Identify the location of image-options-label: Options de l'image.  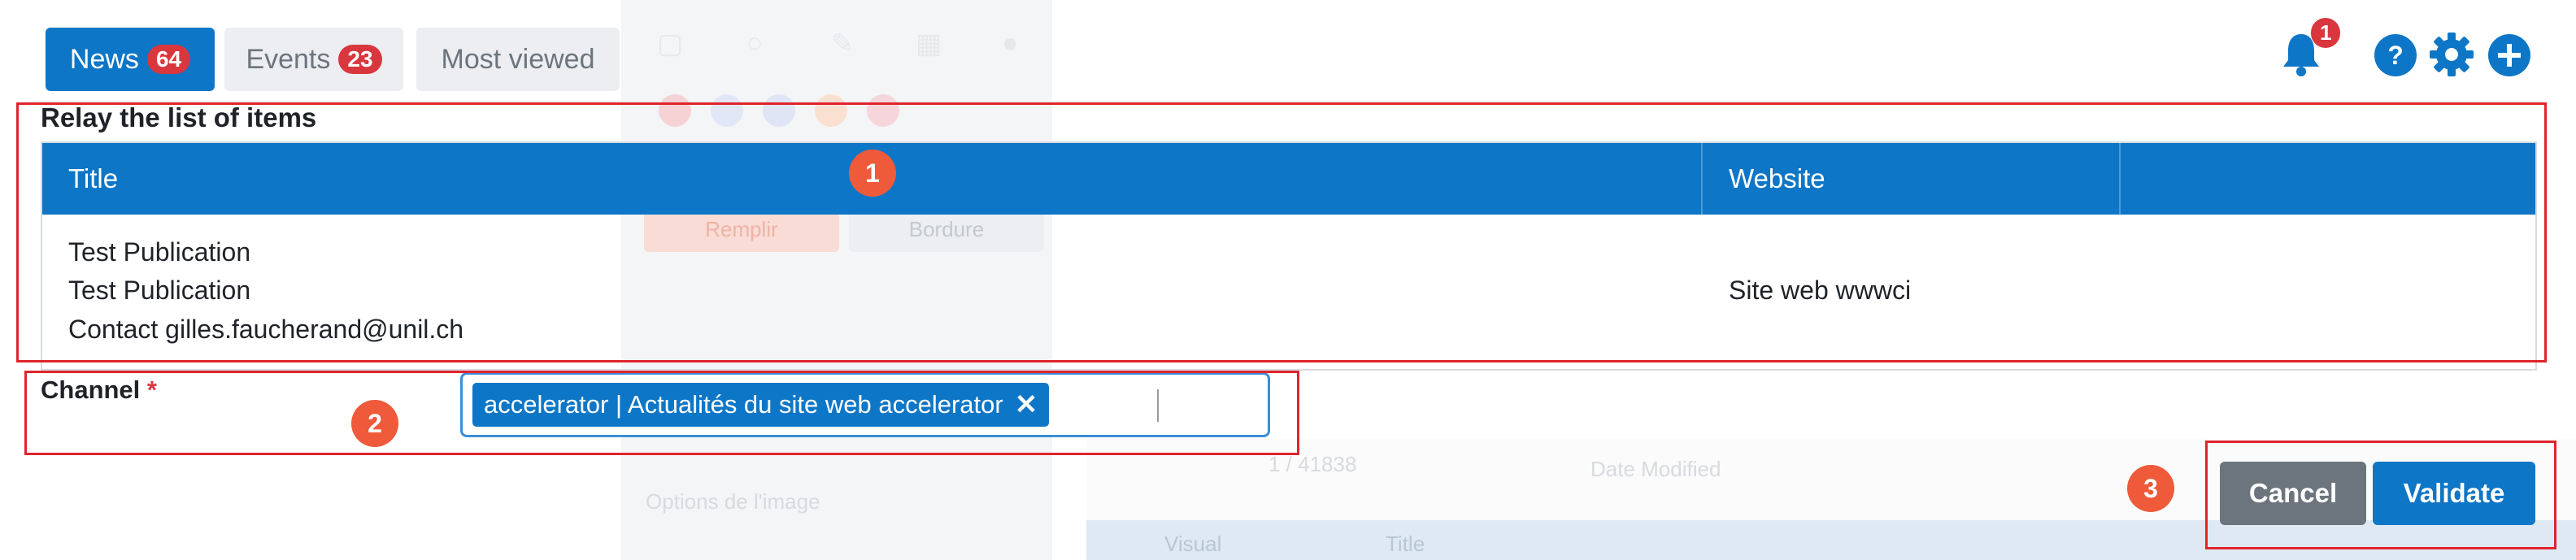
(733, 501).